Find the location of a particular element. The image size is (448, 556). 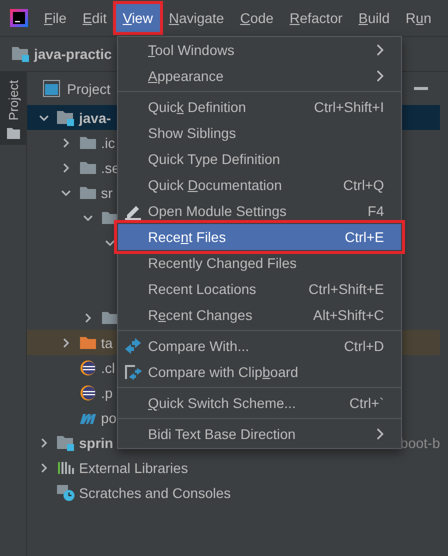

shortcut-text: Ctrl+Shift+E is located at coordinates (346, 289).